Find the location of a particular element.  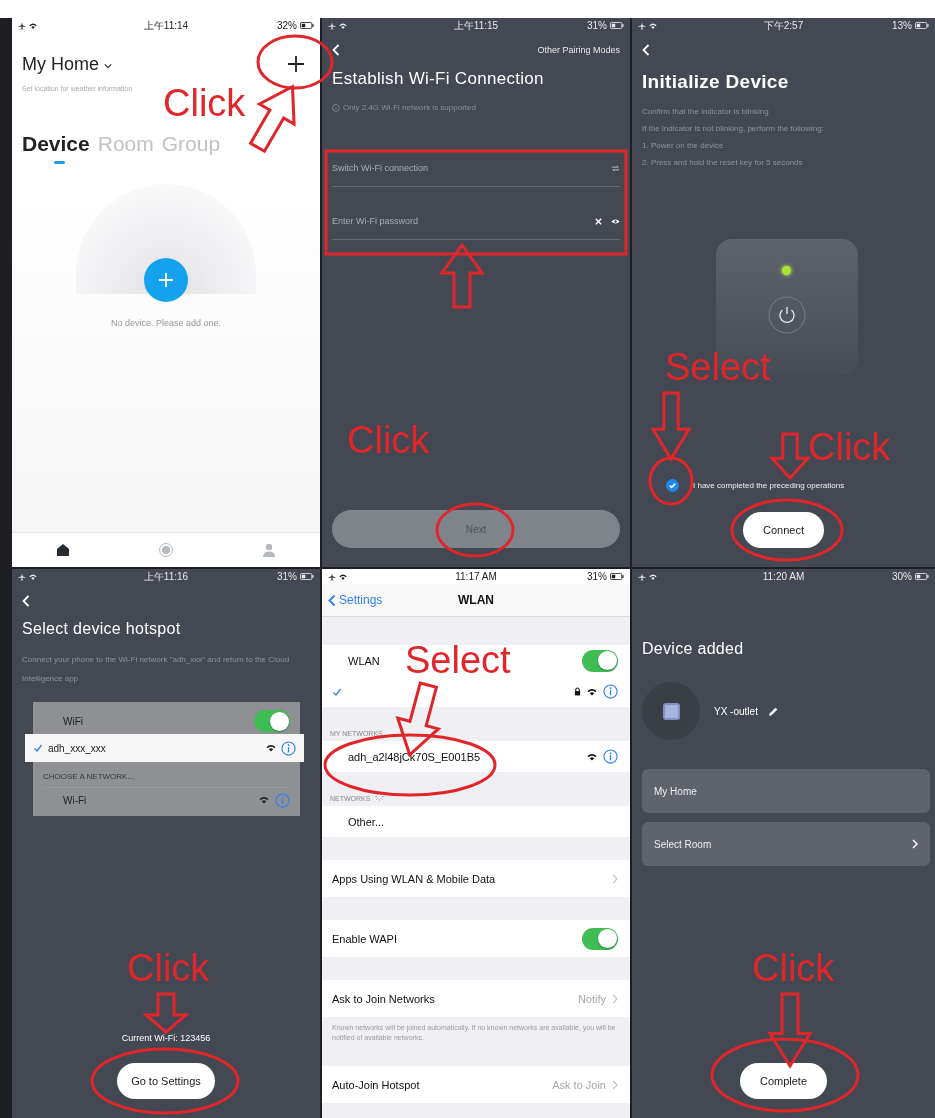

checkbox is located at coordinates (672, 485).